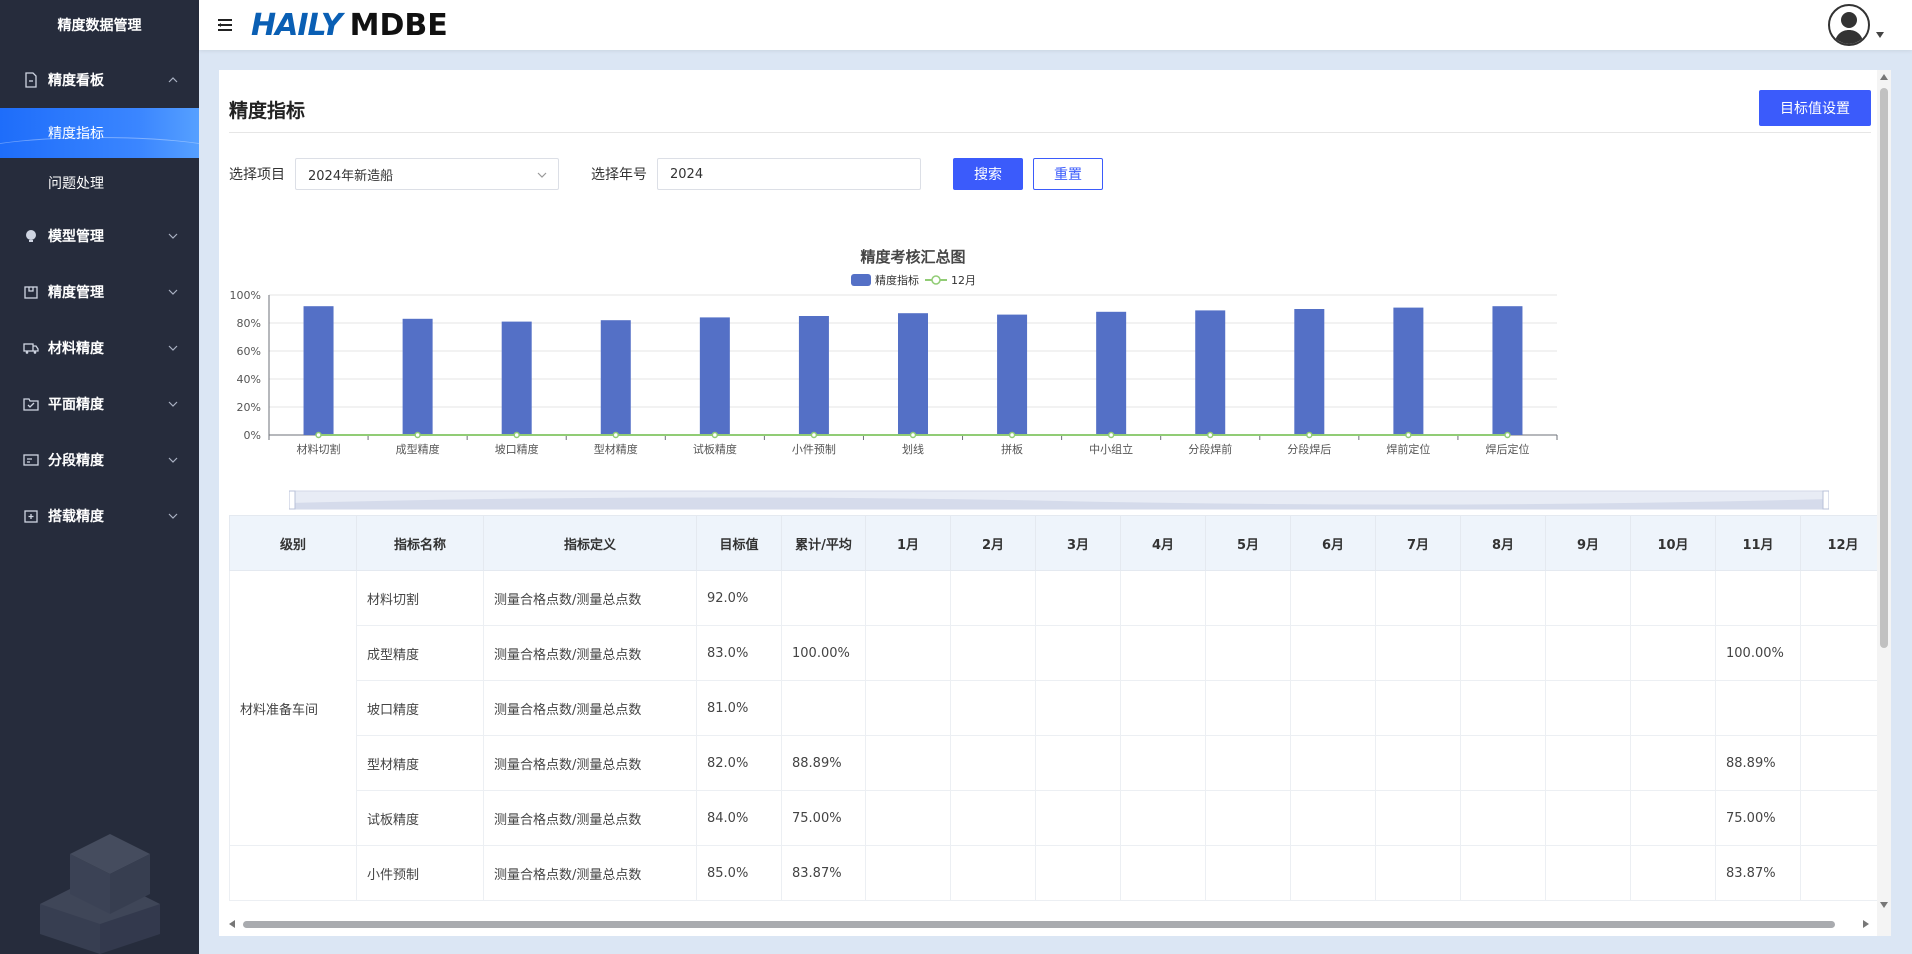 The height and width of the screenshot is (954, 1912). I want to click on target-cell: 85.0%, so click(739, 873).